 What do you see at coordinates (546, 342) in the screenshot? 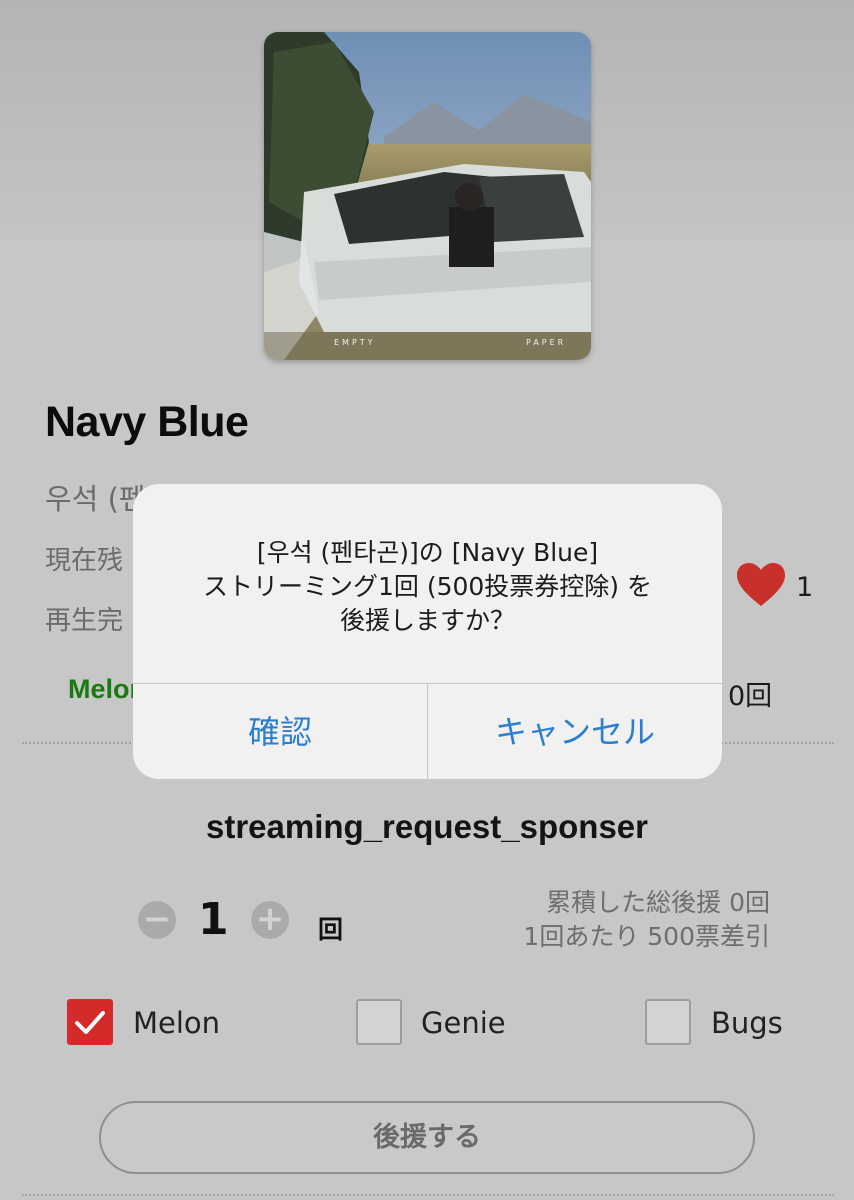
I see `cover-text-right: PAPER` at bounding box center [546, 342].